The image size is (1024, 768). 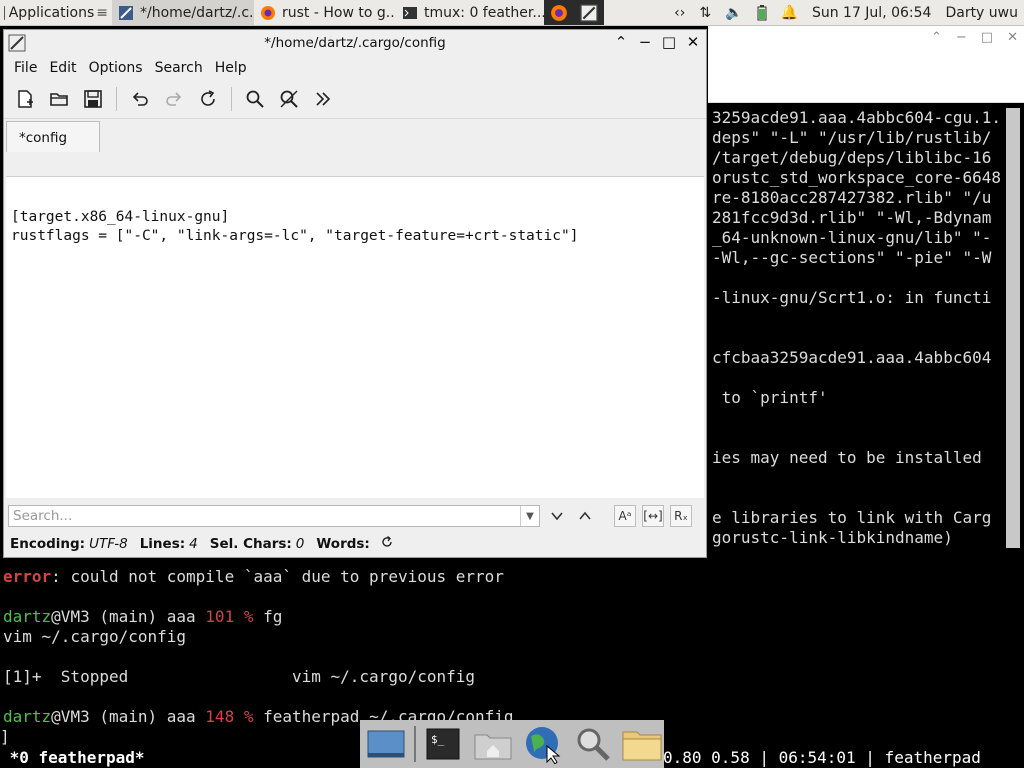 I want to click on find-replace-icon, so click(x=289, y=99).